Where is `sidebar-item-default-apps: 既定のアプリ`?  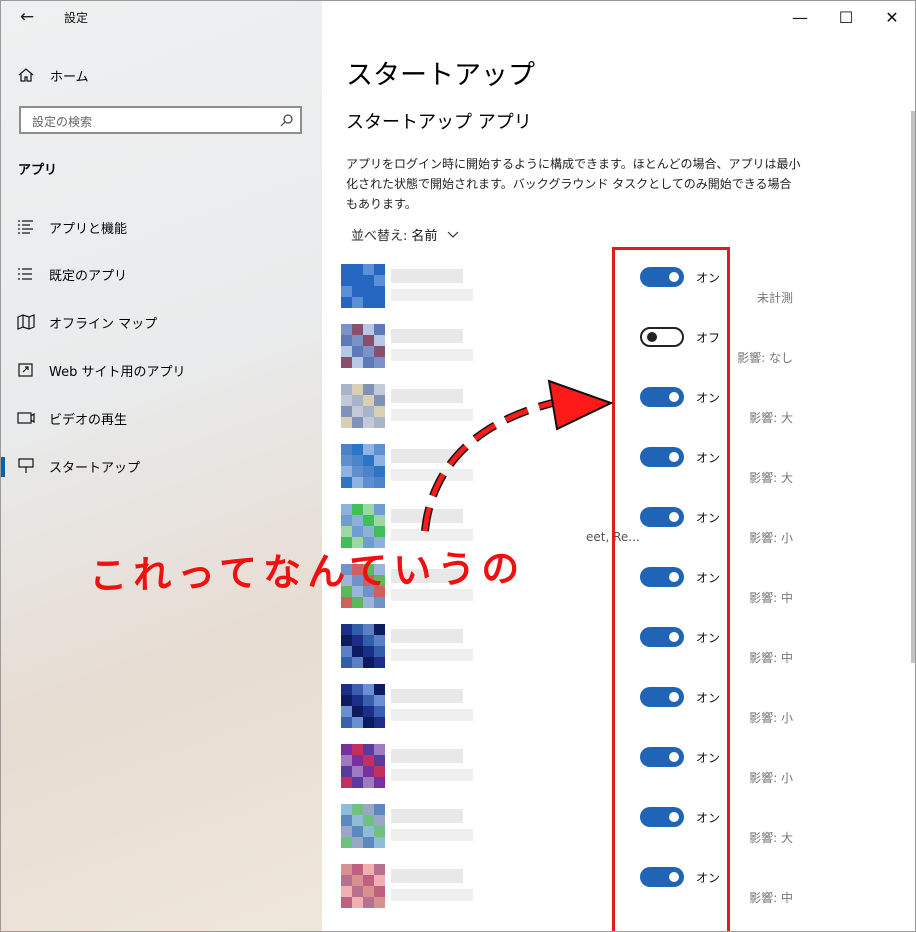
sidebar-item-default-apps: 既定のアプリ is located at coordinates (72, 274).